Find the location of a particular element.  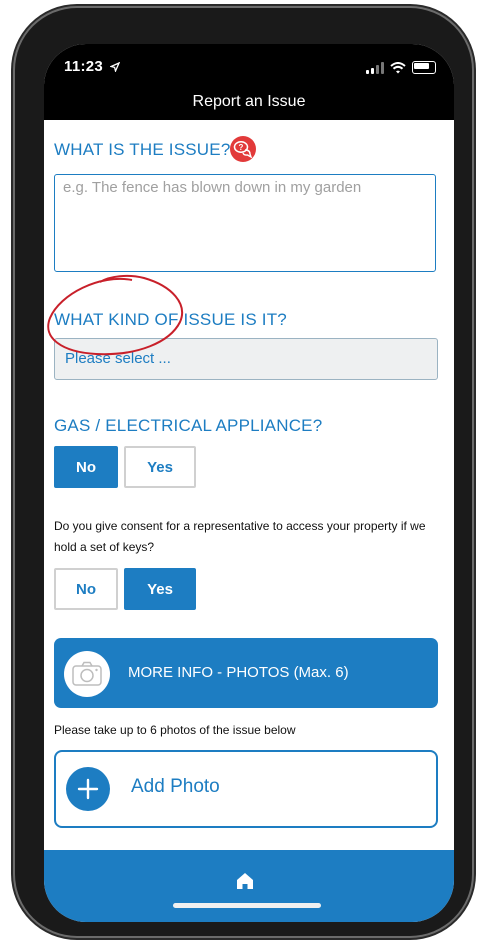

consent-no-button: No is located at coordinates (86, 589).